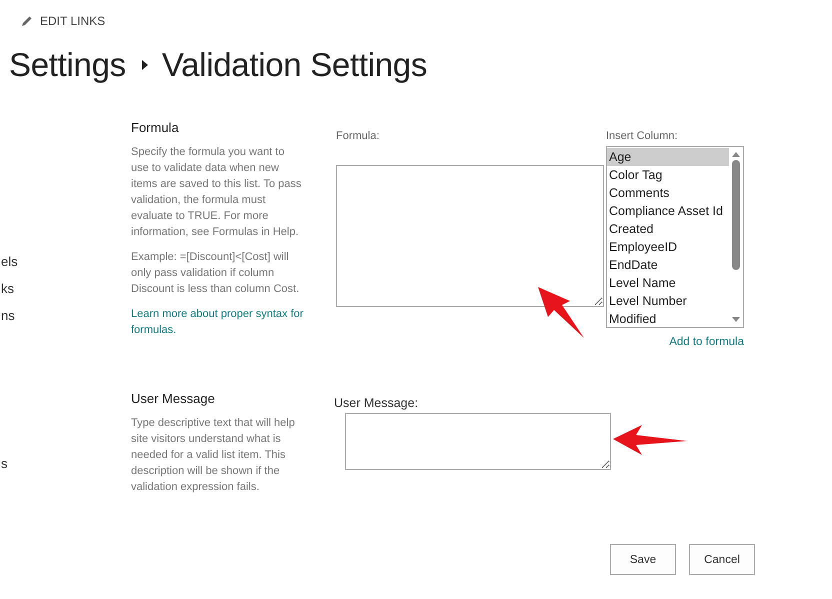 This screenshot has width=832, height=599. What do you see at coordinates (643, 559) in the screenshot?
I see `save-button: Save` at bounding box center [643, 559].